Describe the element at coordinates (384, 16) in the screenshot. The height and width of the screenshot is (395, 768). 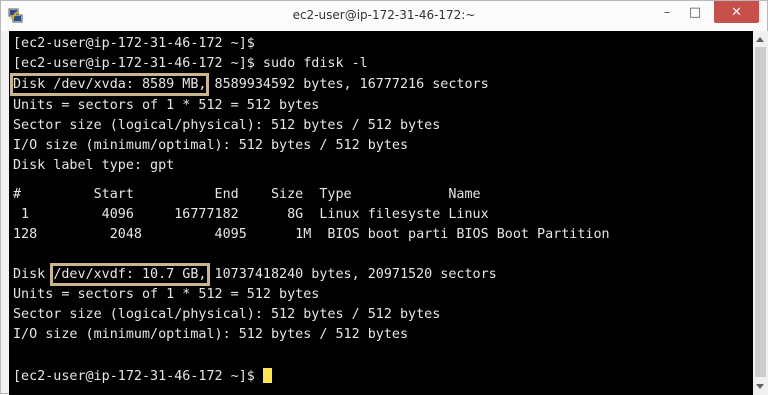
I see `title-bar: ec2-user@ip-172-31-46-172:~ – □ ✕` at that location.